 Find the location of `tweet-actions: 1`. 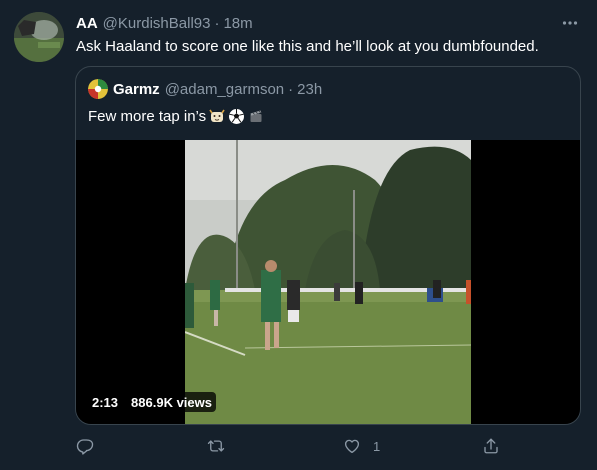

tweet-actions: 1 is located at coordinates (291, 446).